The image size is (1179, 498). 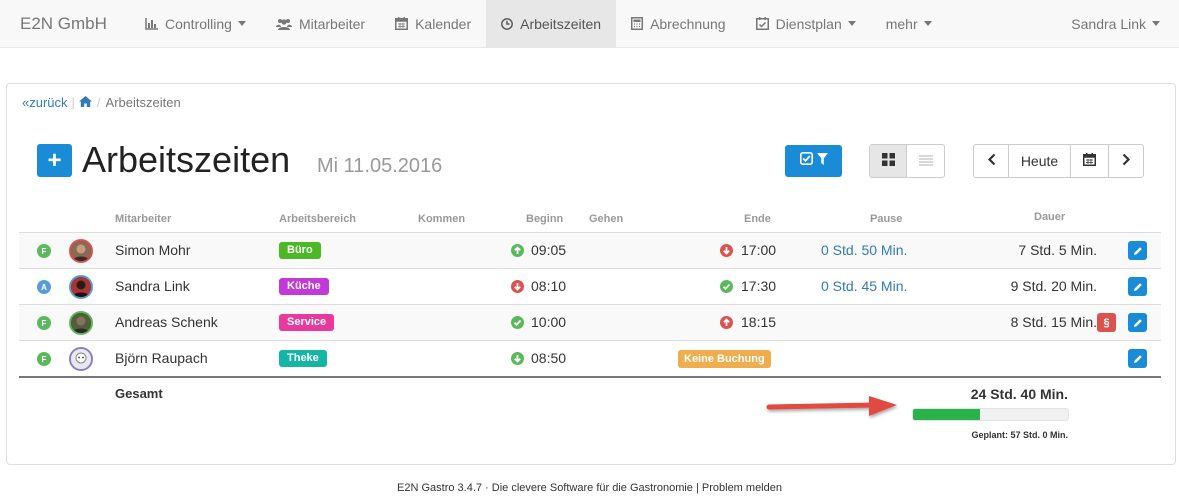 I want to click on nav-arbeitszeiten-label: Arbeitszeiten, so click(x=561, y=23).